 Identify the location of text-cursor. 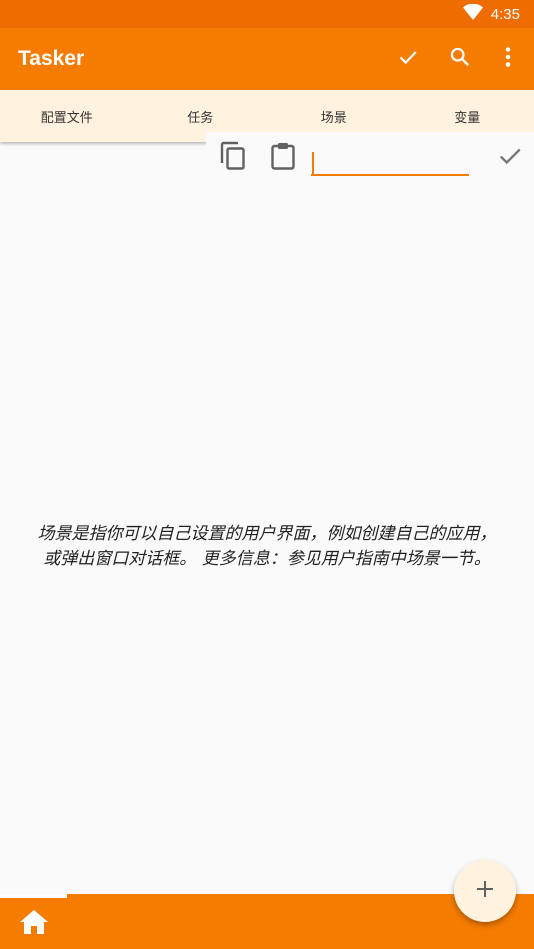
(313, 163).